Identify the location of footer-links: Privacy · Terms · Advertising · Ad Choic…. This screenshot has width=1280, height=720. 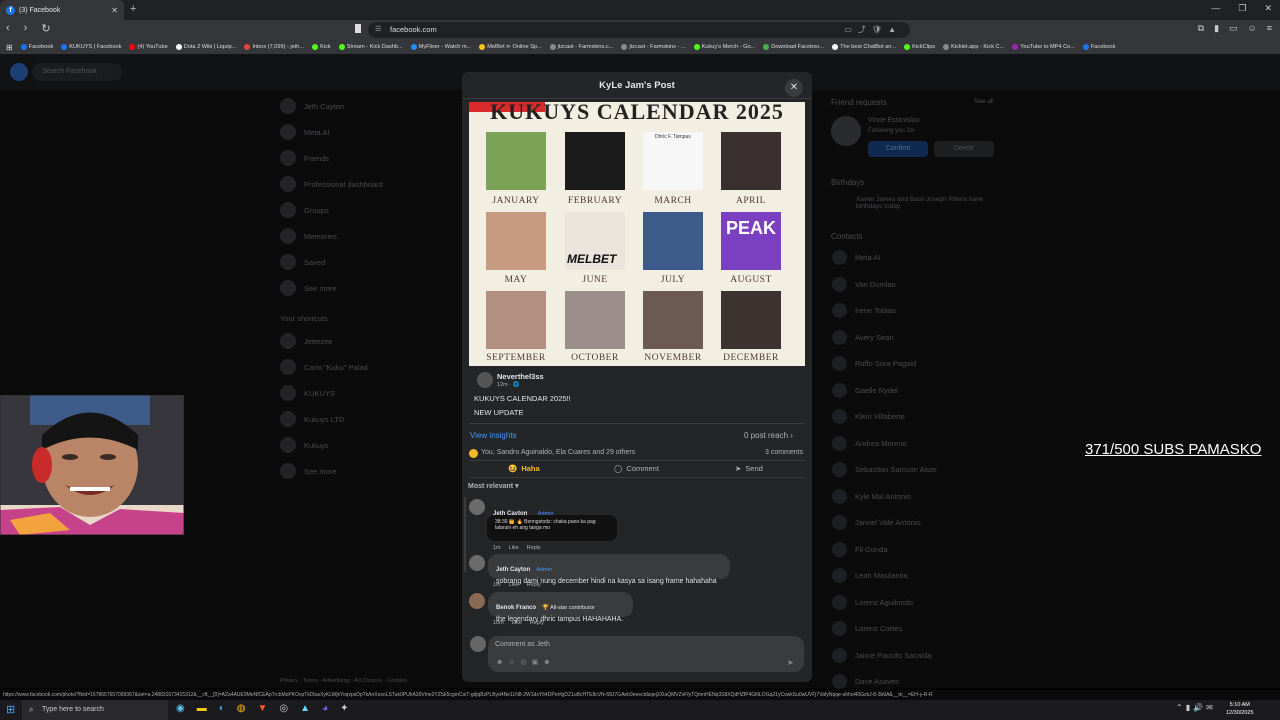
(343, 681).